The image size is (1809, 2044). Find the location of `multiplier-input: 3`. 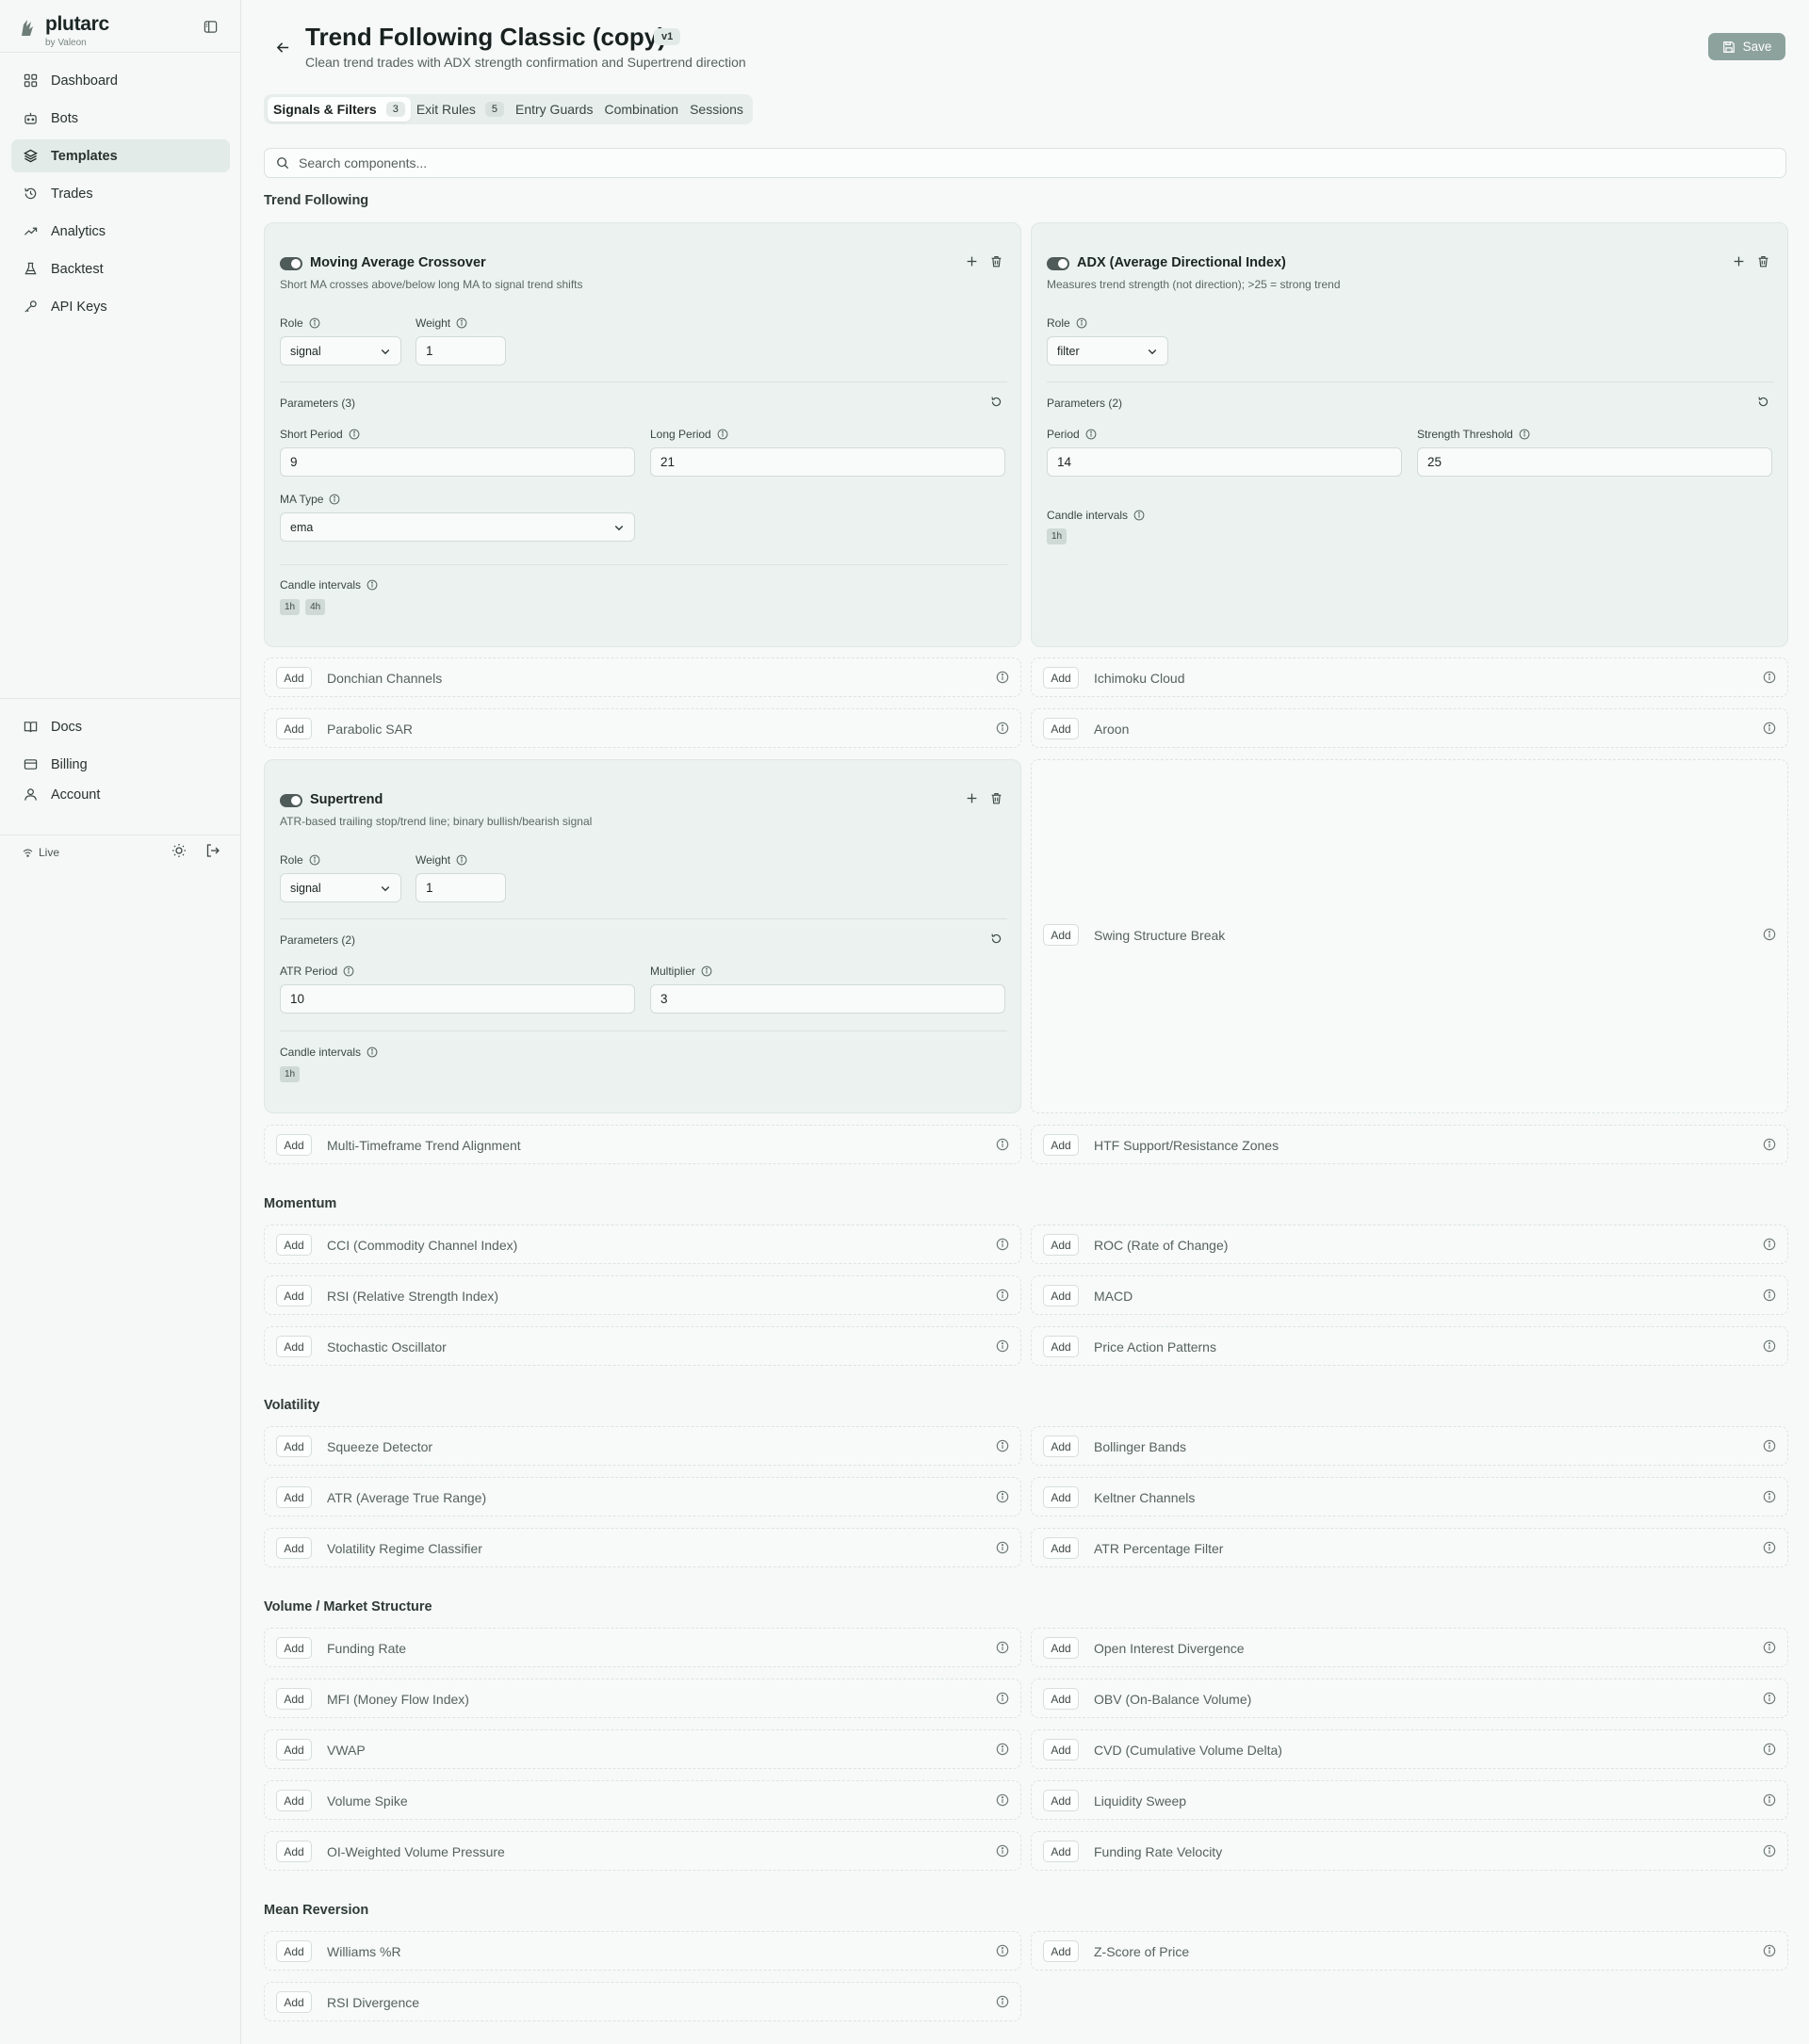

multiplier-input: 3 is located at coordinates (827, 999).